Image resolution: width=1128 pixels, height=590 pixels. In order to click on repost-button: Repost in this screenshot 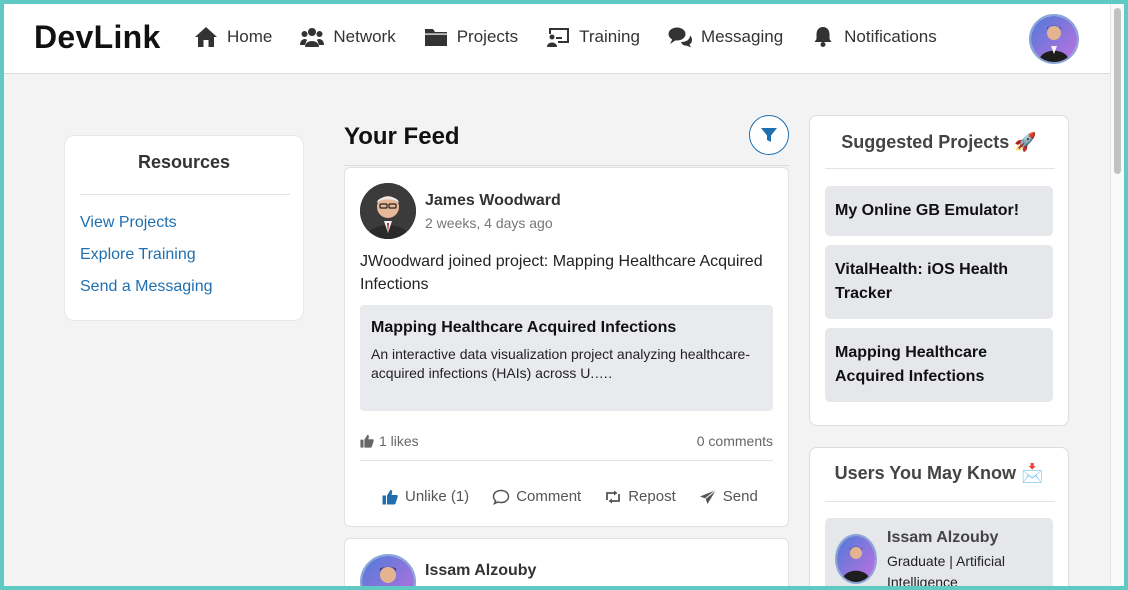, I will do `click(640, 496)`.